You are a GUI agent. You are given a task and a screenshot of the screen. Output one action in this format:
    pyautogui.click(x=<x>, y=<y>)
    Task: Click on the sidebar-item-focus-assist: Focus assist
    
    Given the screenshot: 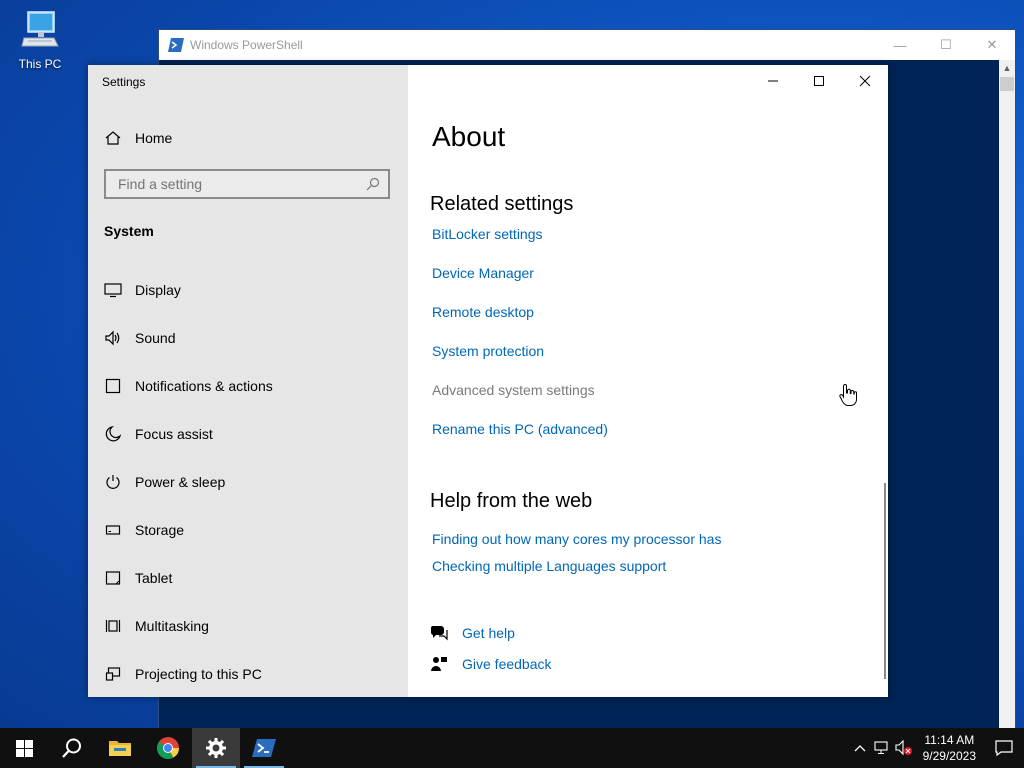 What is the action you would take?
    pyautogui.click(x=248, y=434)
    